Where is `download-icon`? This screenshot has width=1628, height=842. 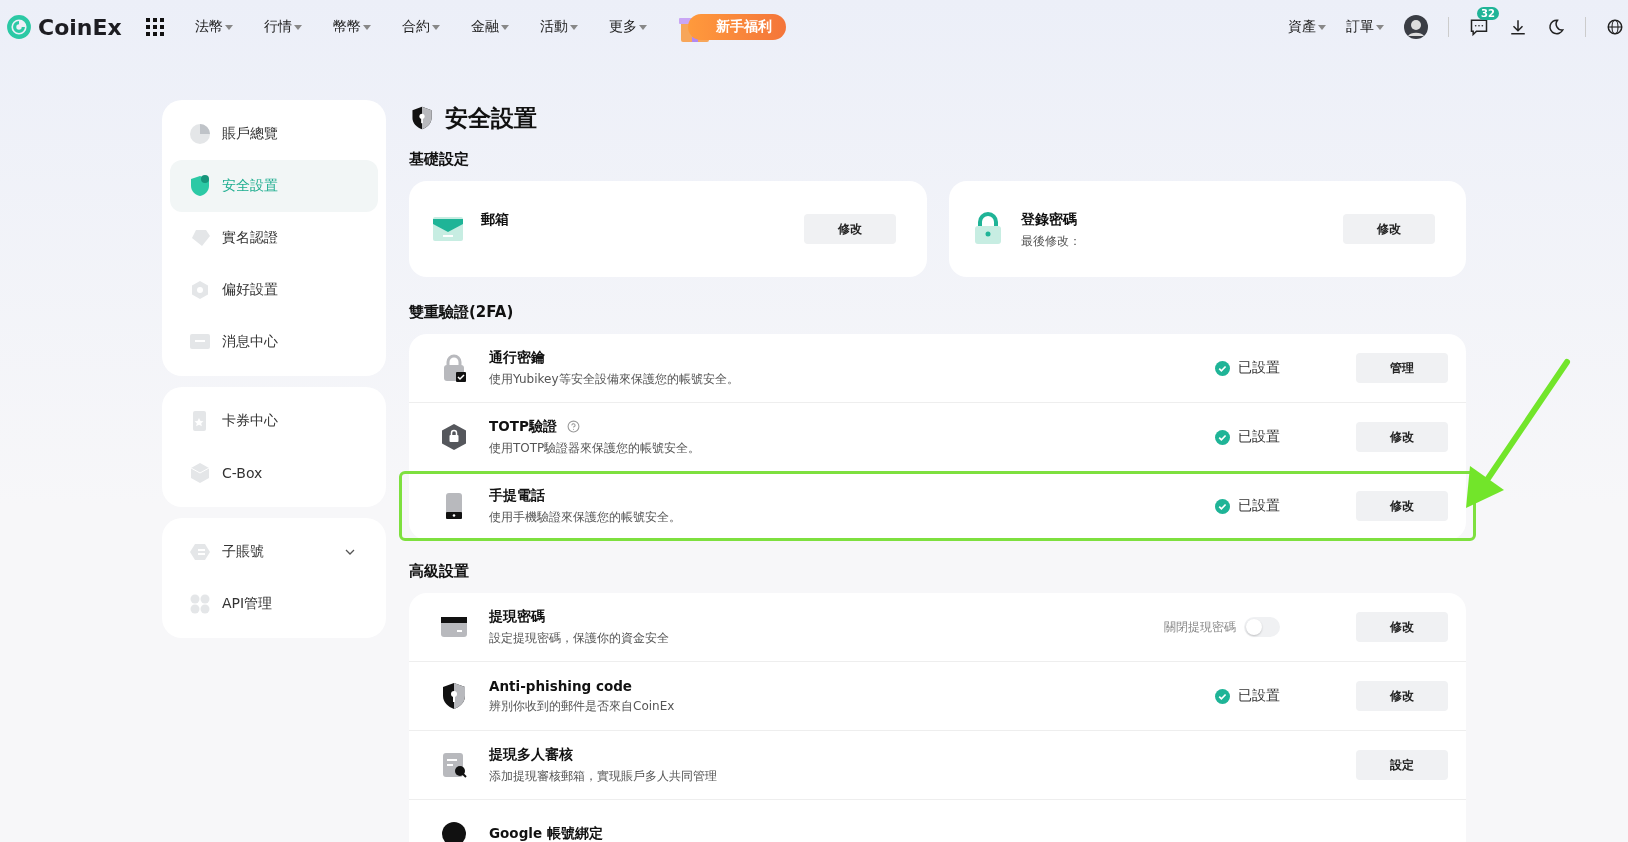 download-icon is located at coordinates (1518, 27).